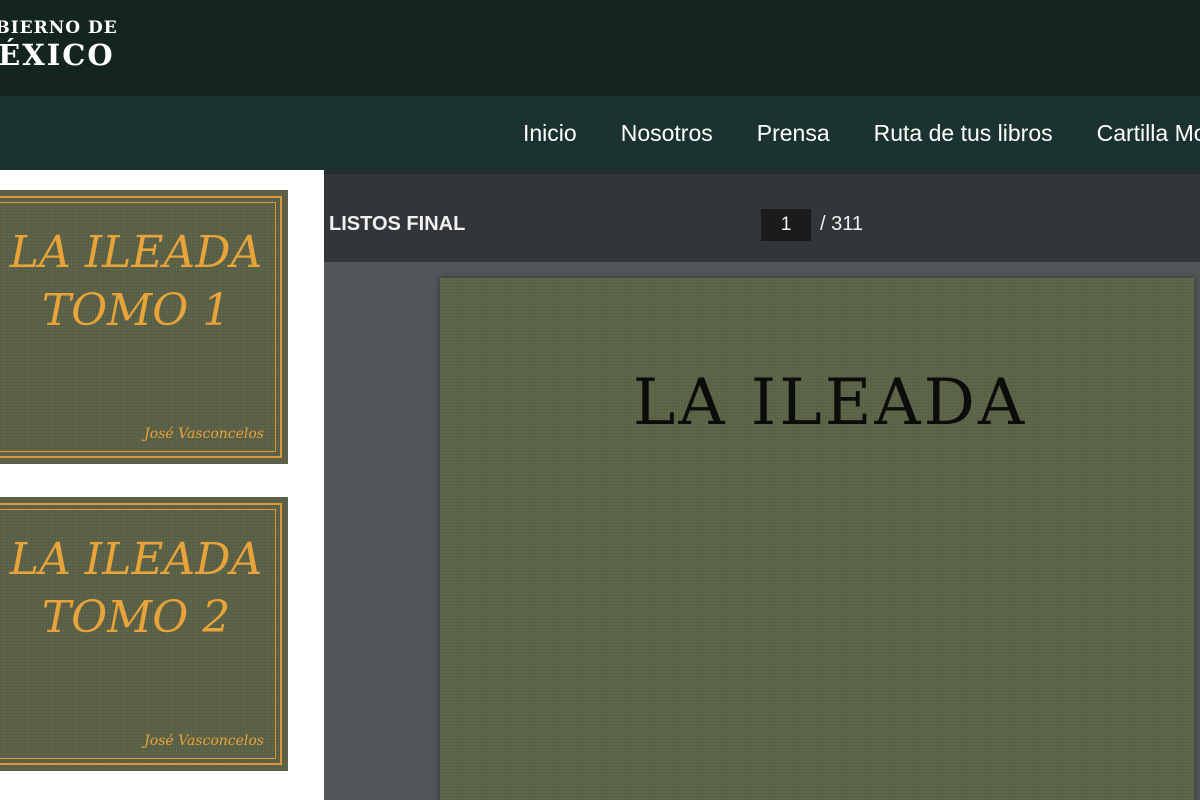  What do you see at coordinates (963, 133) in the screenshot?
I see `nav-item-ruta-de-tus-libros: Ruta de tus libros` at bounding box center [963, 133].